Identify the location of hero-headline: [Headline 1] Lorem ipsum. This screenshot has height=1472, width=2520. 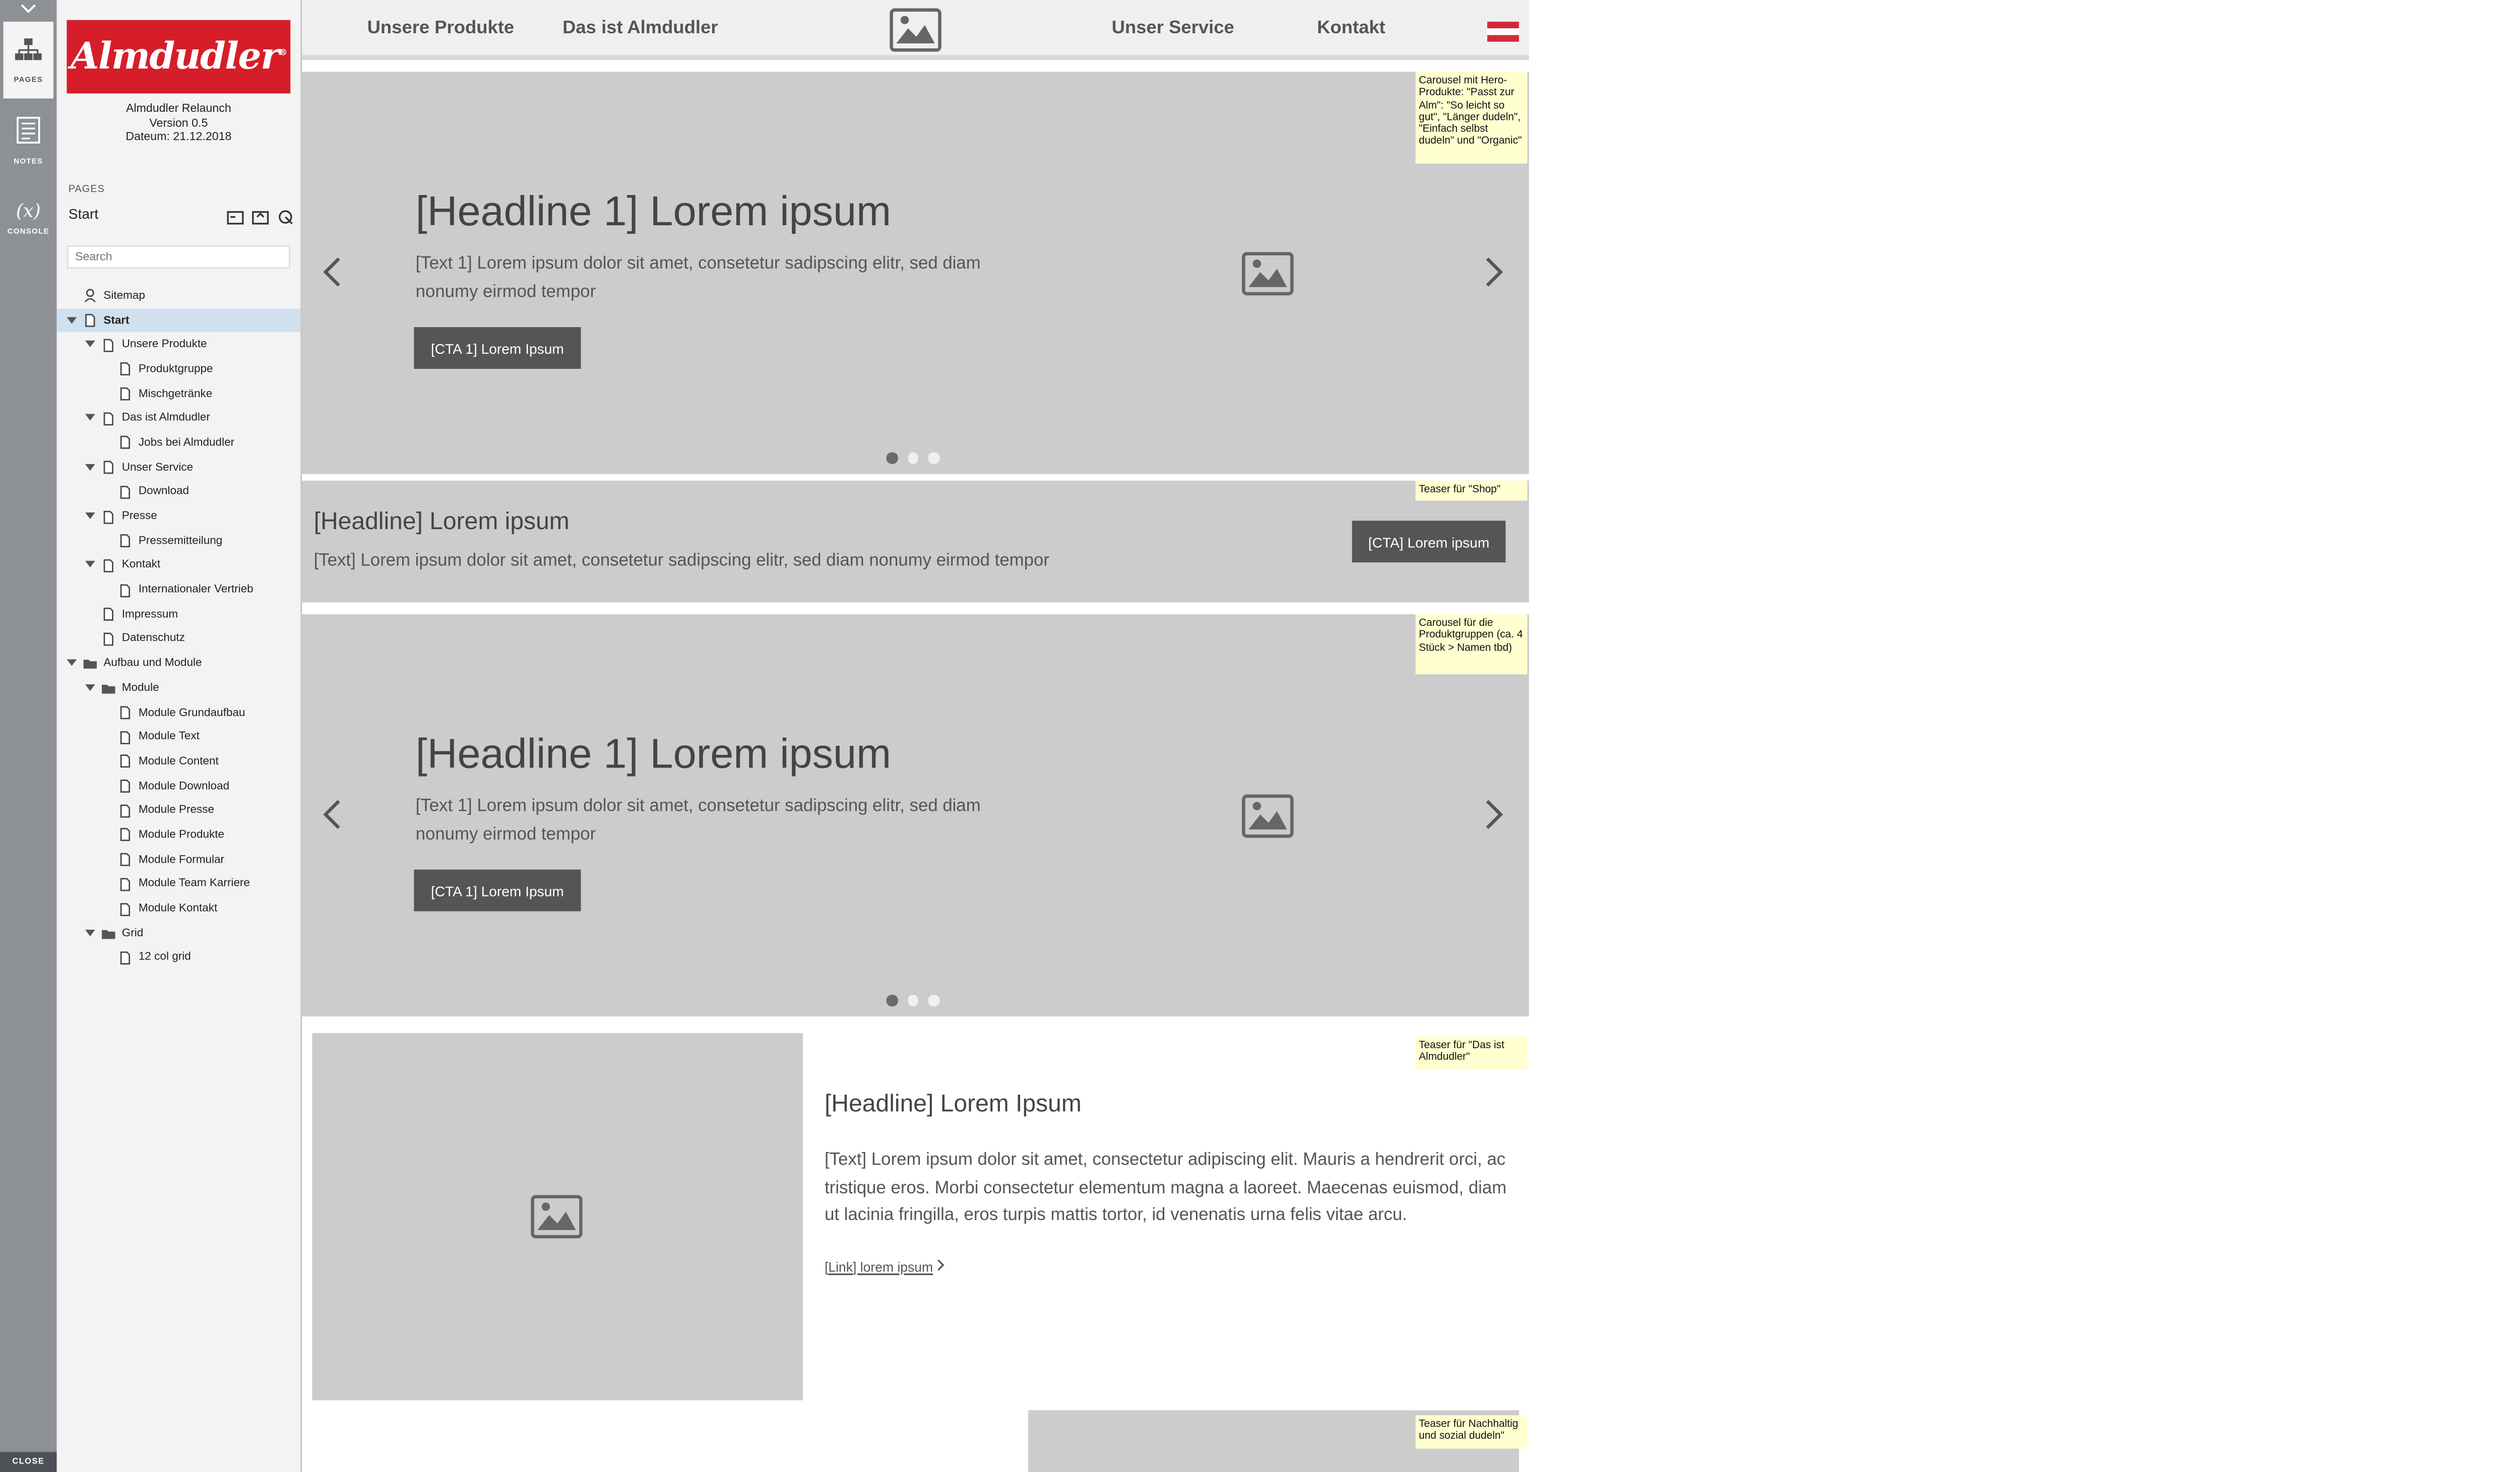
(653, 211).